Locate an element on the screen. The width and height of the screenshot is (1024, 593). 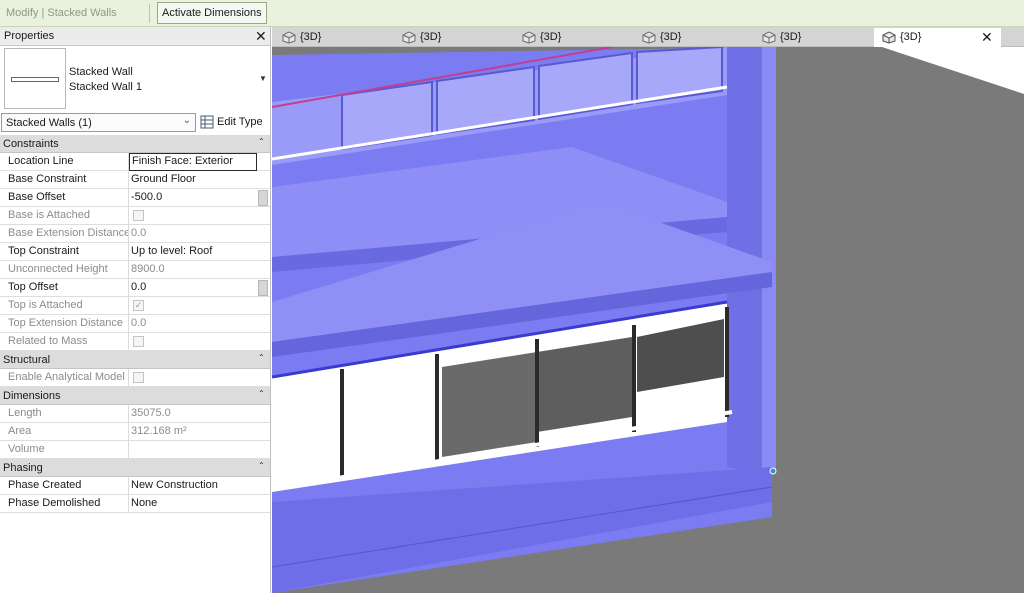
instance-filter-dropdown: Stacked Walls (1) ⌄ is located at coordinates (98, 122).